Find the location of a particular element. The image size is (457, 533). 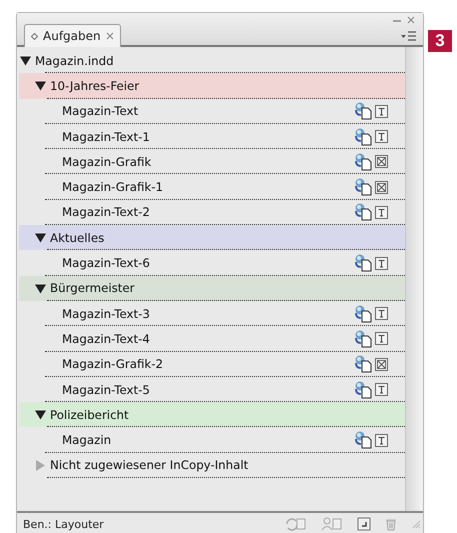

row-label: Magazin-Grafik-1 is located at coordinates (113, 187).